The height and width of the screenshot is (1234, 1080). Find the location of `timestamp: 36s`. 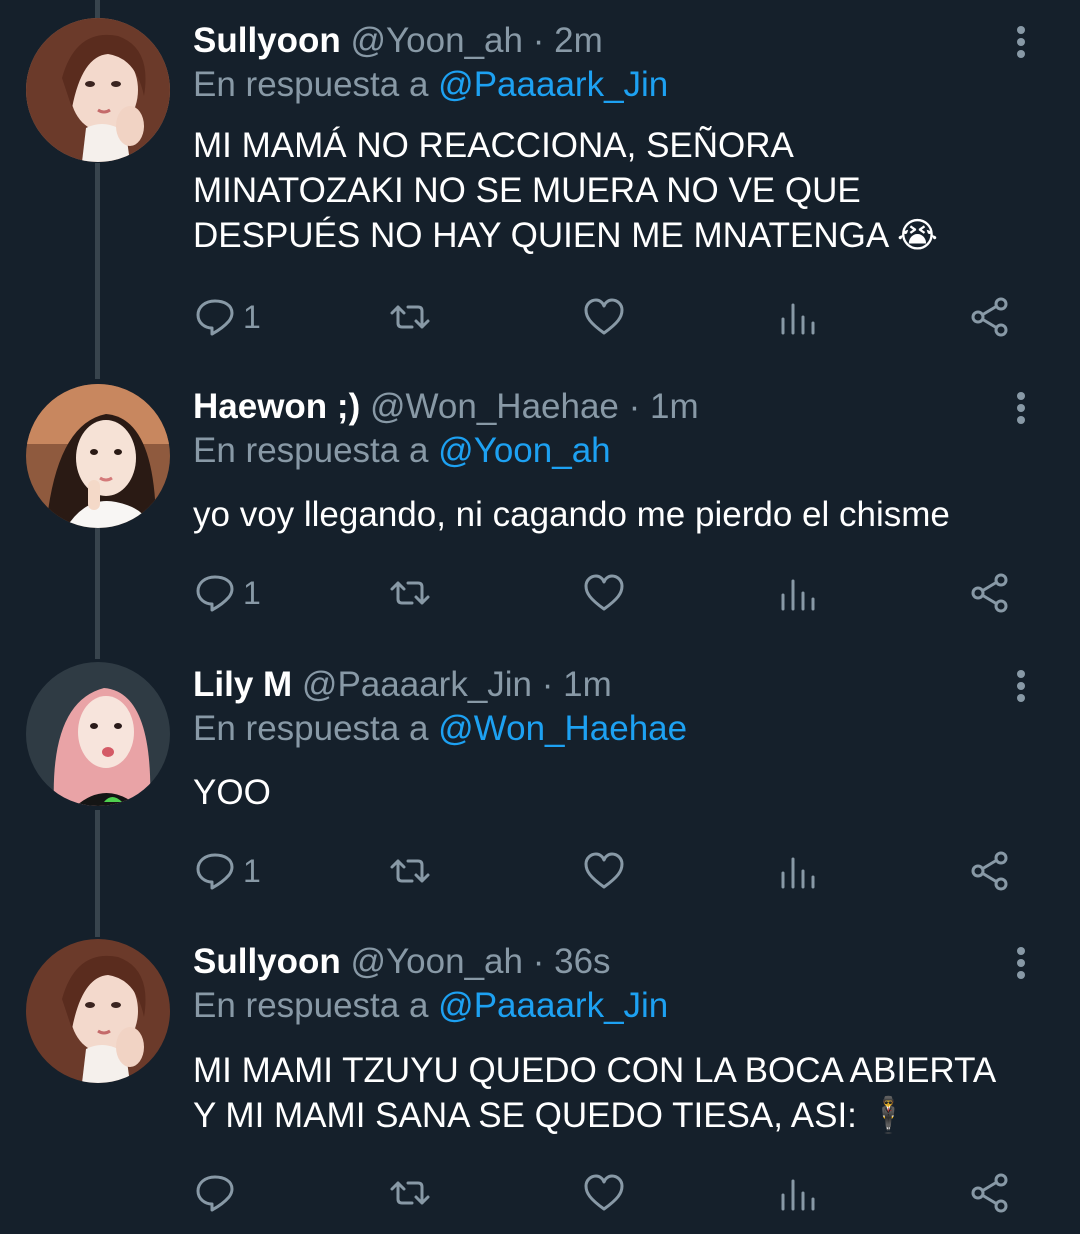

timestamp: 36s is located at coordinates (582, 961).